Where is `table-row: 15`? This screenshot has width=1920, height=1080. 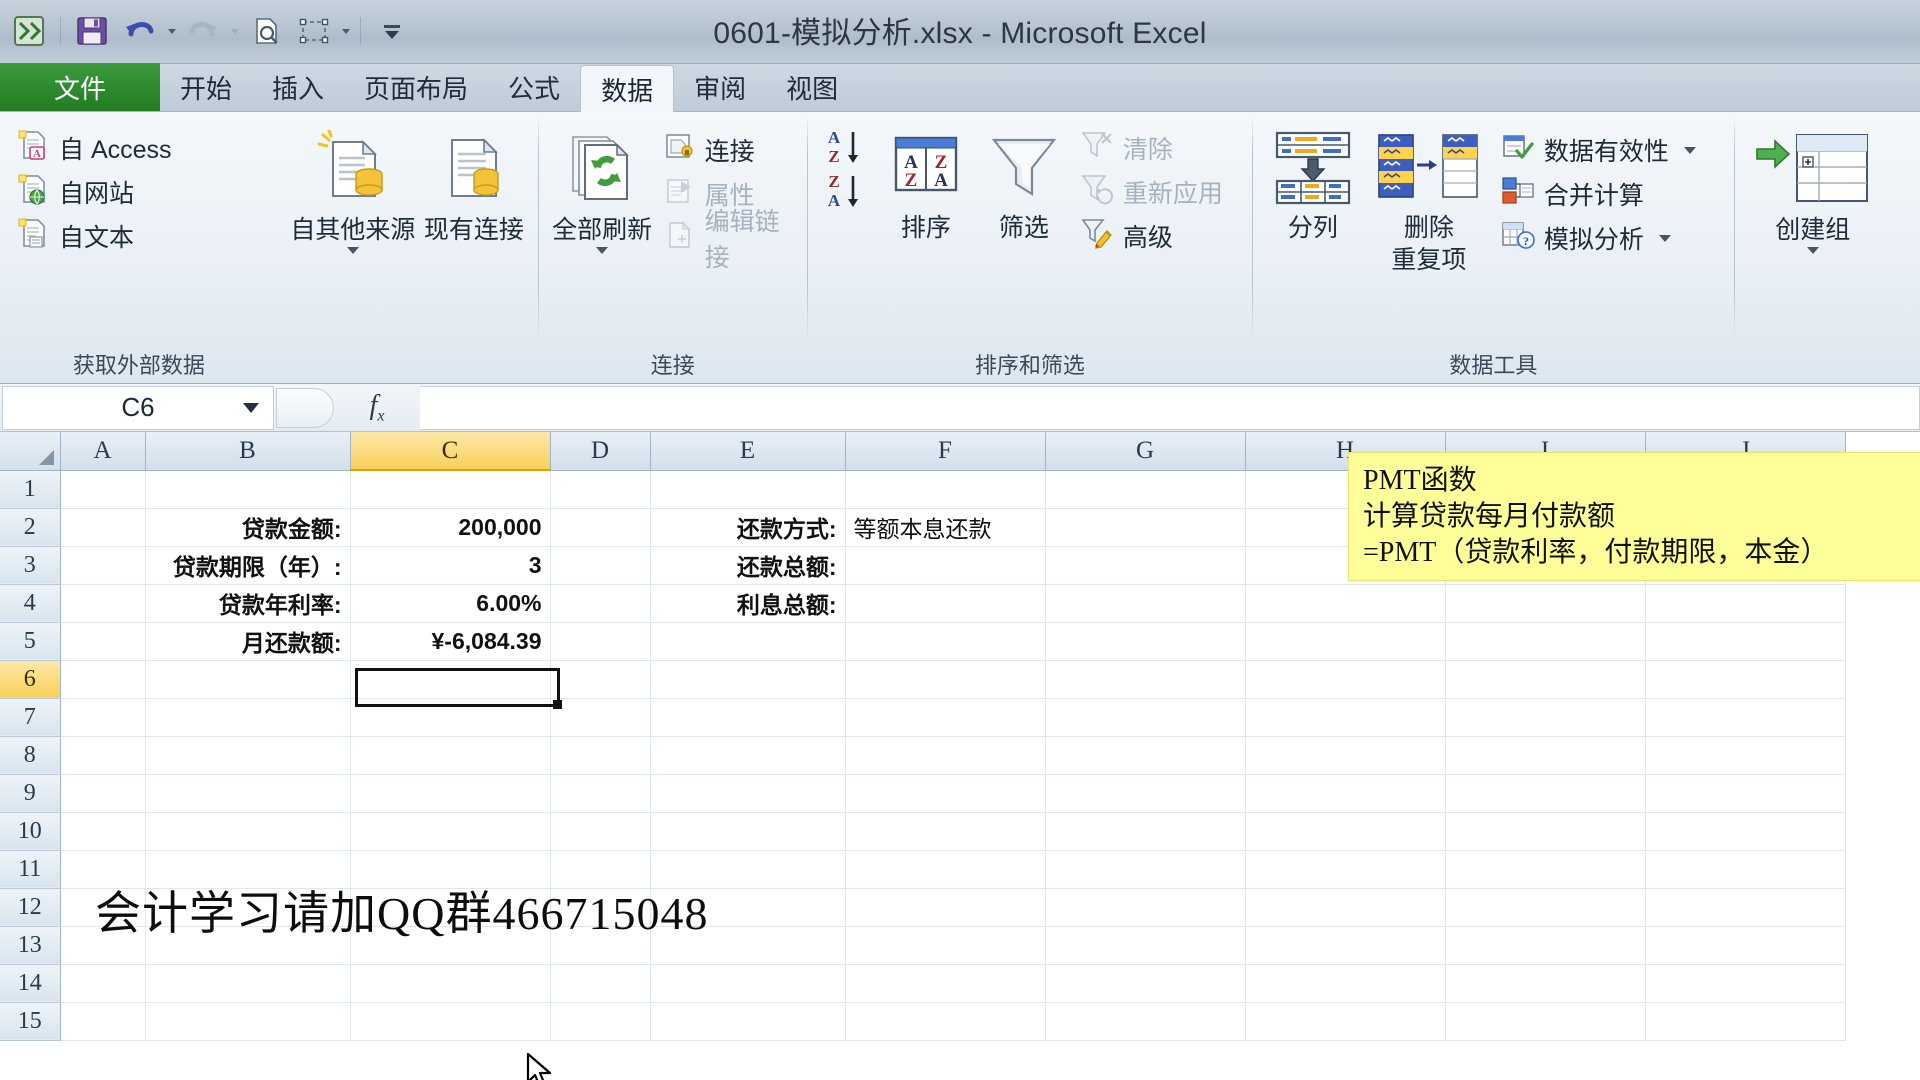 table-row: 15 is located at coordinates (923, 1021).